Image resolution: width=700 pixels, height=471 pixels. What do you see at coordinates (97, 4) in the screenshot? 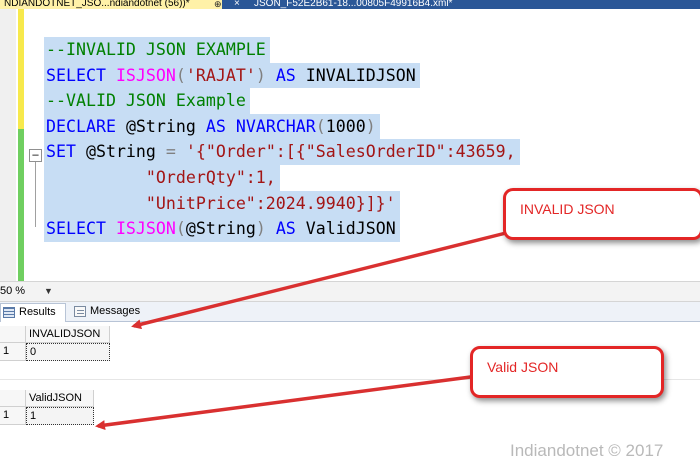
I see `tab-query-editor-label: NDIANDOTNET_JSO...ndiandotnet (56))*` at bounding box center [97, 4].